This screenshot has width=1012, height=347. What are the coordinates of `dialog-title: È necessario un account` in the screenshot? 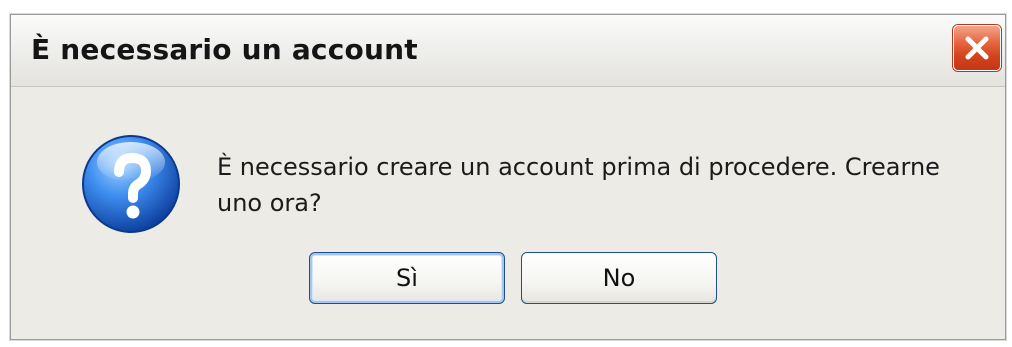 It's located at (224, 49).